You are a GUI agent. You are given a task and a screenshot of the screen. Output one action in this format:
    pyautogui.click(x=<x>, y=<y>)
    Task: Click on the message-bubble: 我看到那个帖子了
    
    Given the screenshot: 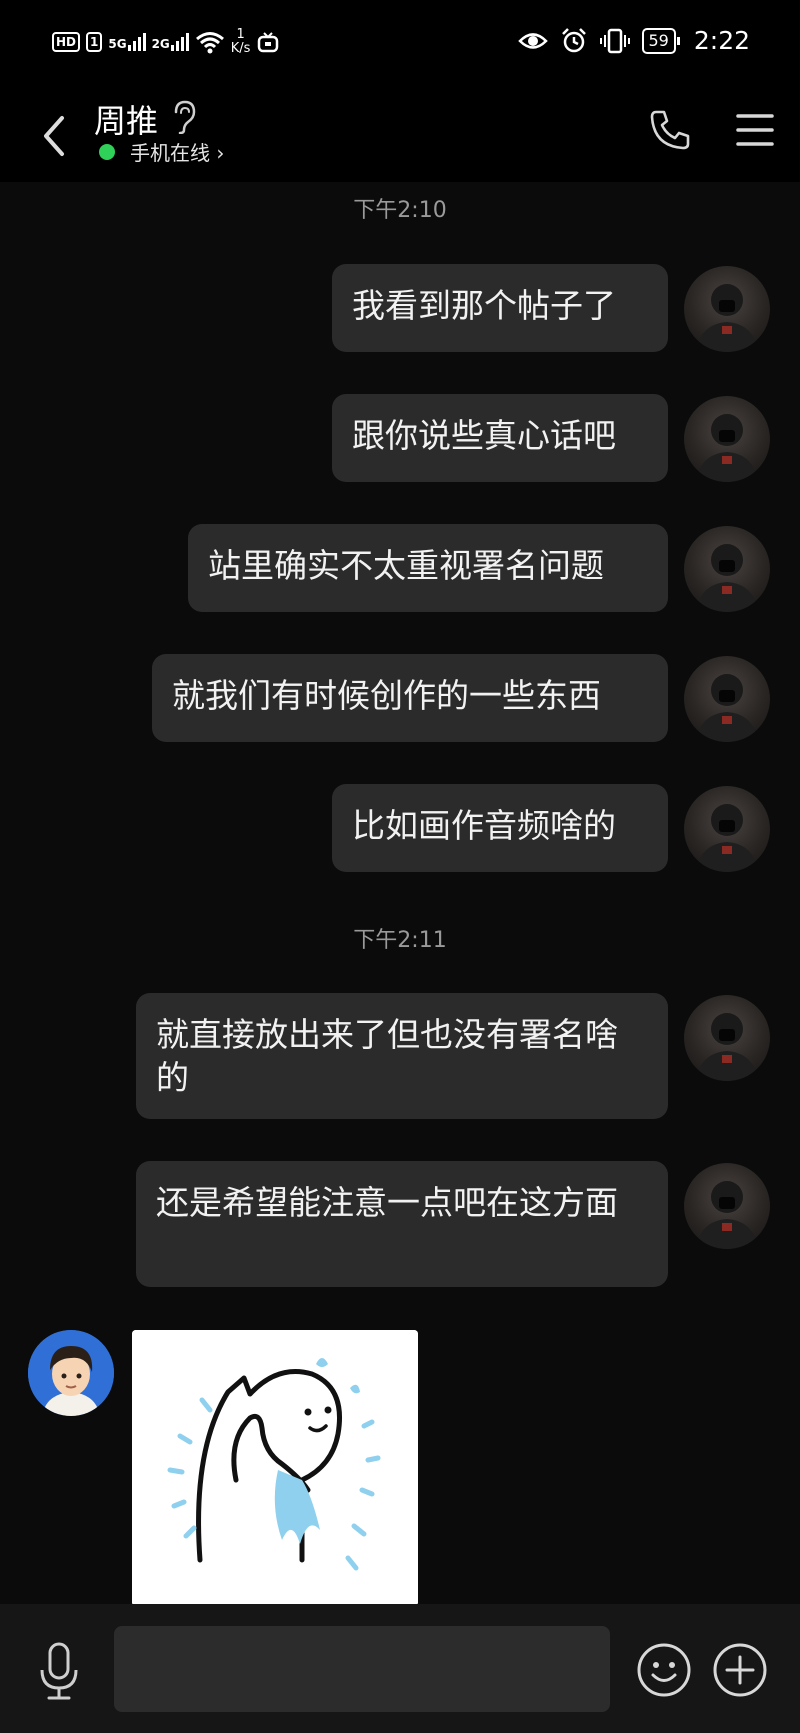 What is the action you would take?
    pyautogui.click(x=500, y=308)
    